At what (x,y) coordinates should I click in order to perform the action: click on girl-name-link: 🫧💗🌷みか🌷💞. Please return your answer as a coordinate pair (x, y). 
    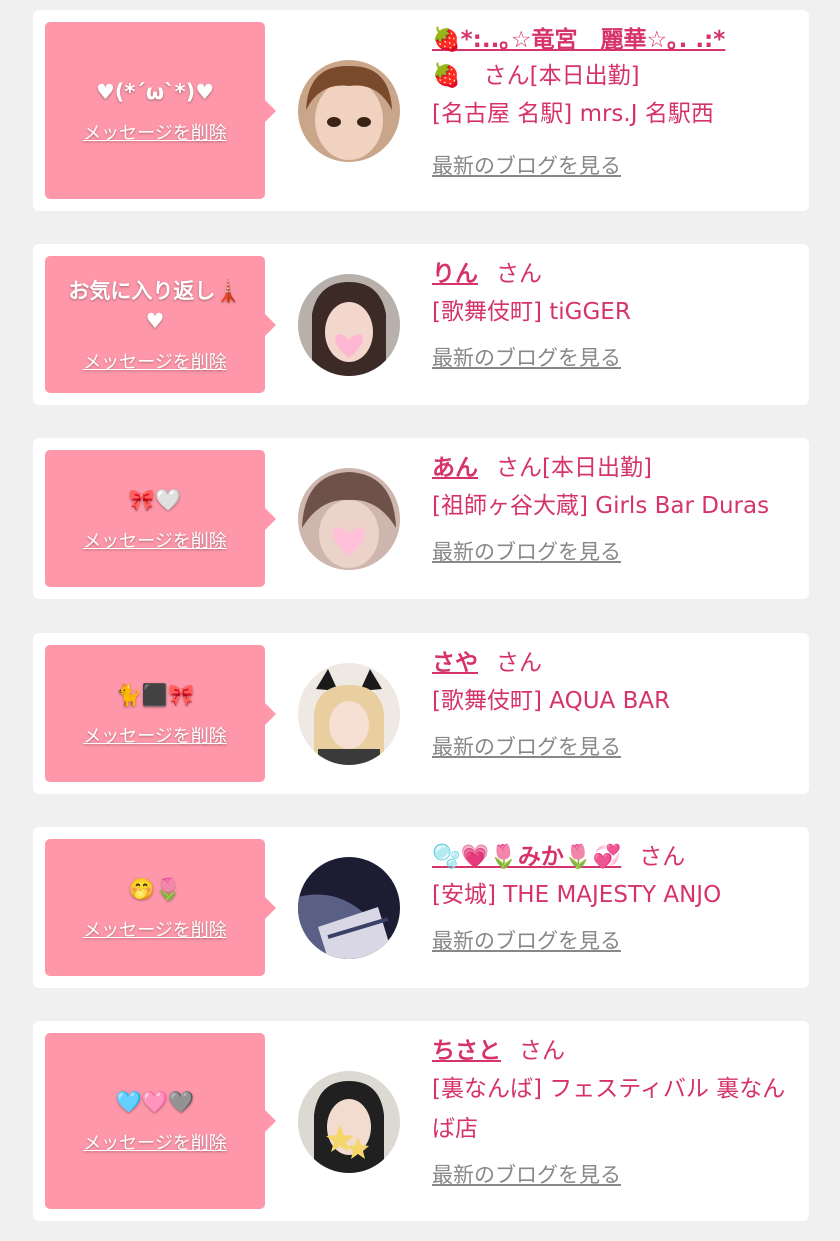
    Looking at the image, I should click on (526, 857).